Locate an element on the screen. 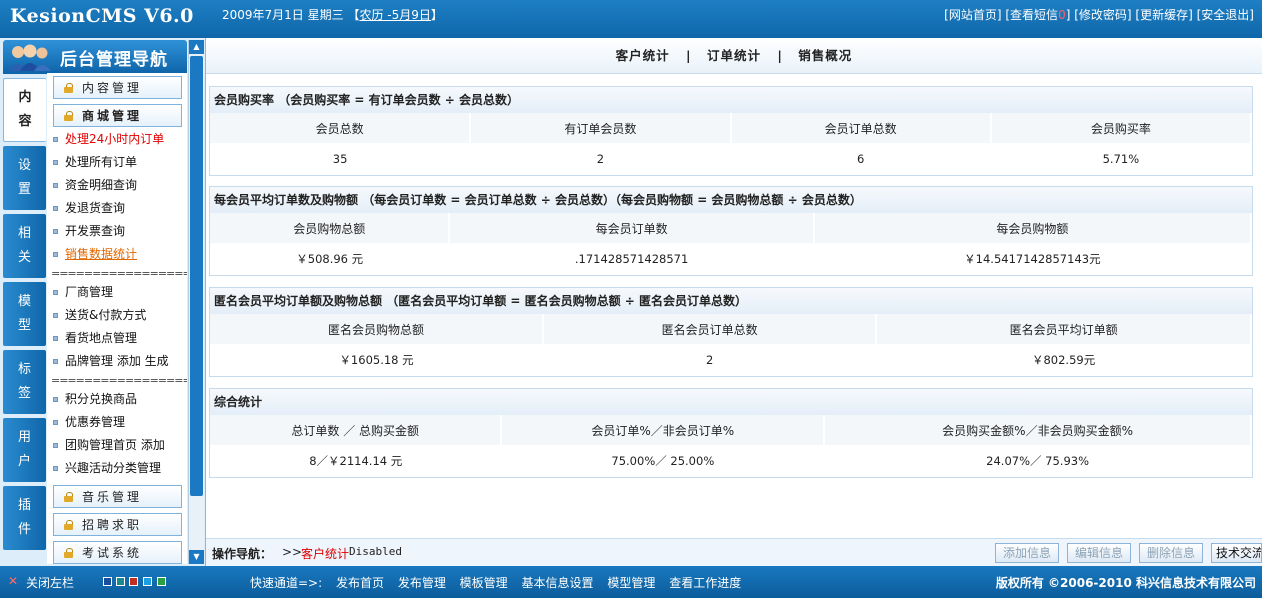 The image size is (1262, 598). menu-item-shipping-payment: 送货&付款方式 is located at coordinates (99, 315).